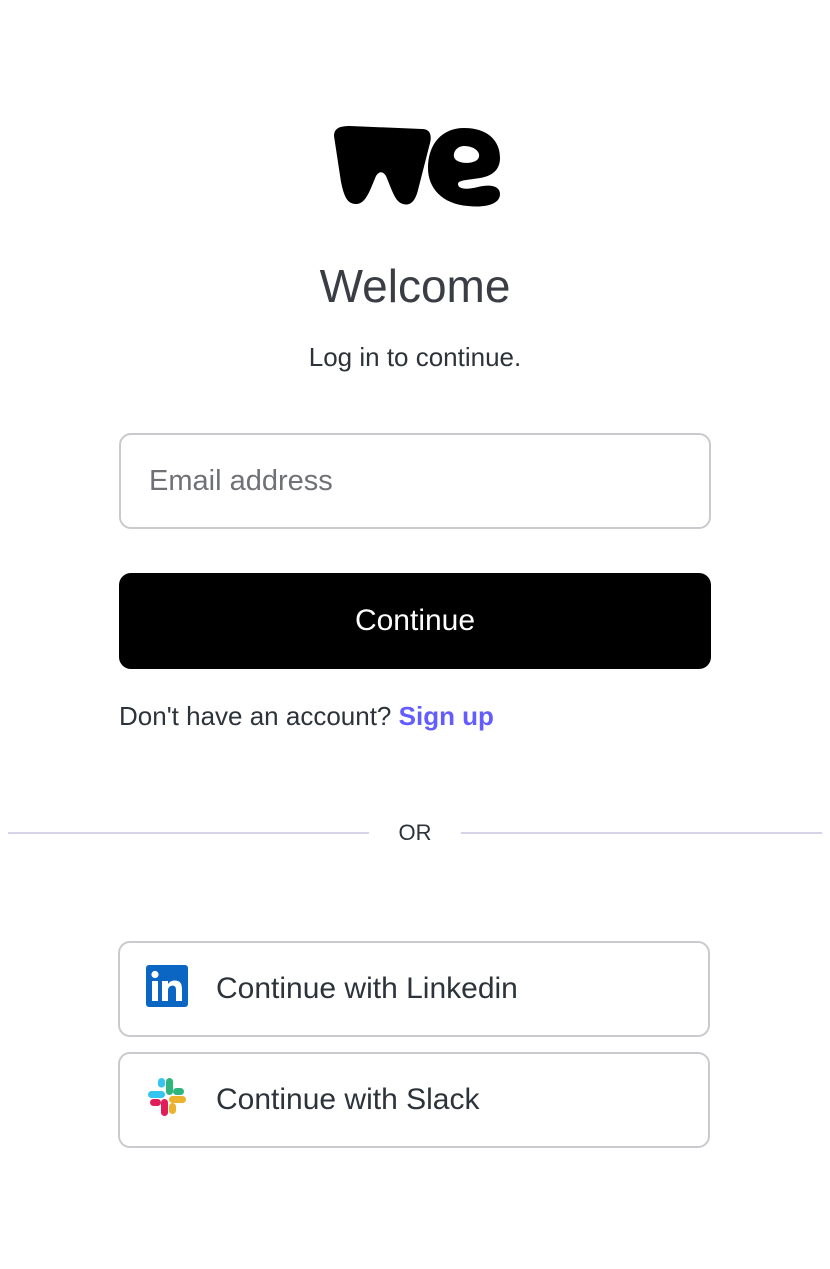 The width and height of the screenshot is (830, 1269). What do you see at coordinates (167, 1097) in the screenshot?
I see `slack-icon` at bounding box center [167, 1097].